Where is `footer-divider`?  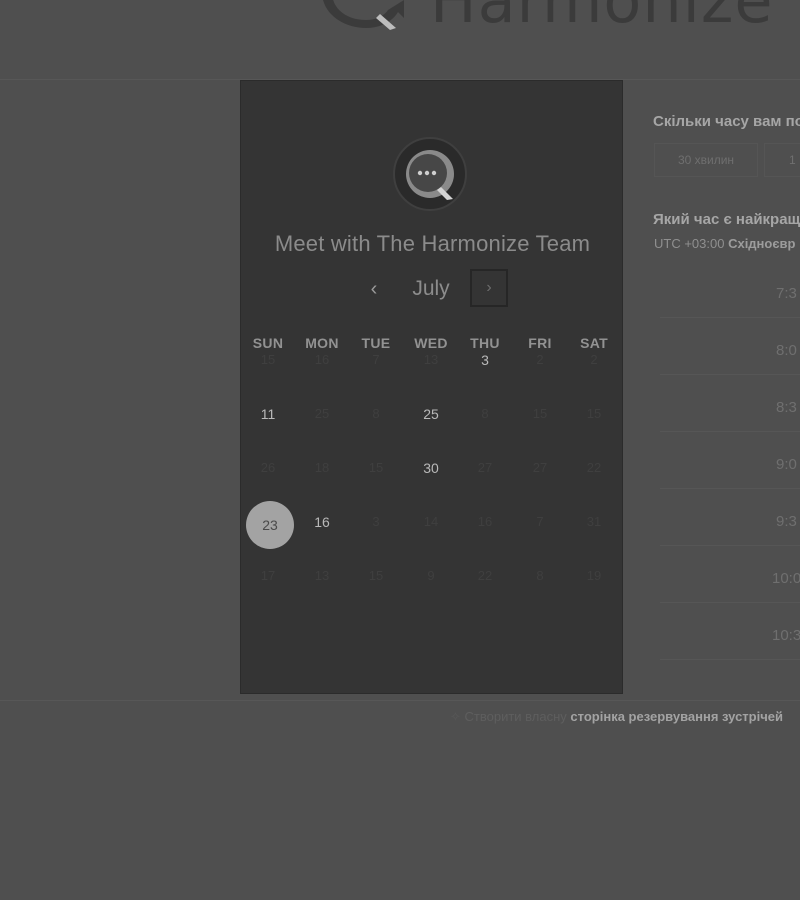
footer-divider is located at coordinates (400, 700).